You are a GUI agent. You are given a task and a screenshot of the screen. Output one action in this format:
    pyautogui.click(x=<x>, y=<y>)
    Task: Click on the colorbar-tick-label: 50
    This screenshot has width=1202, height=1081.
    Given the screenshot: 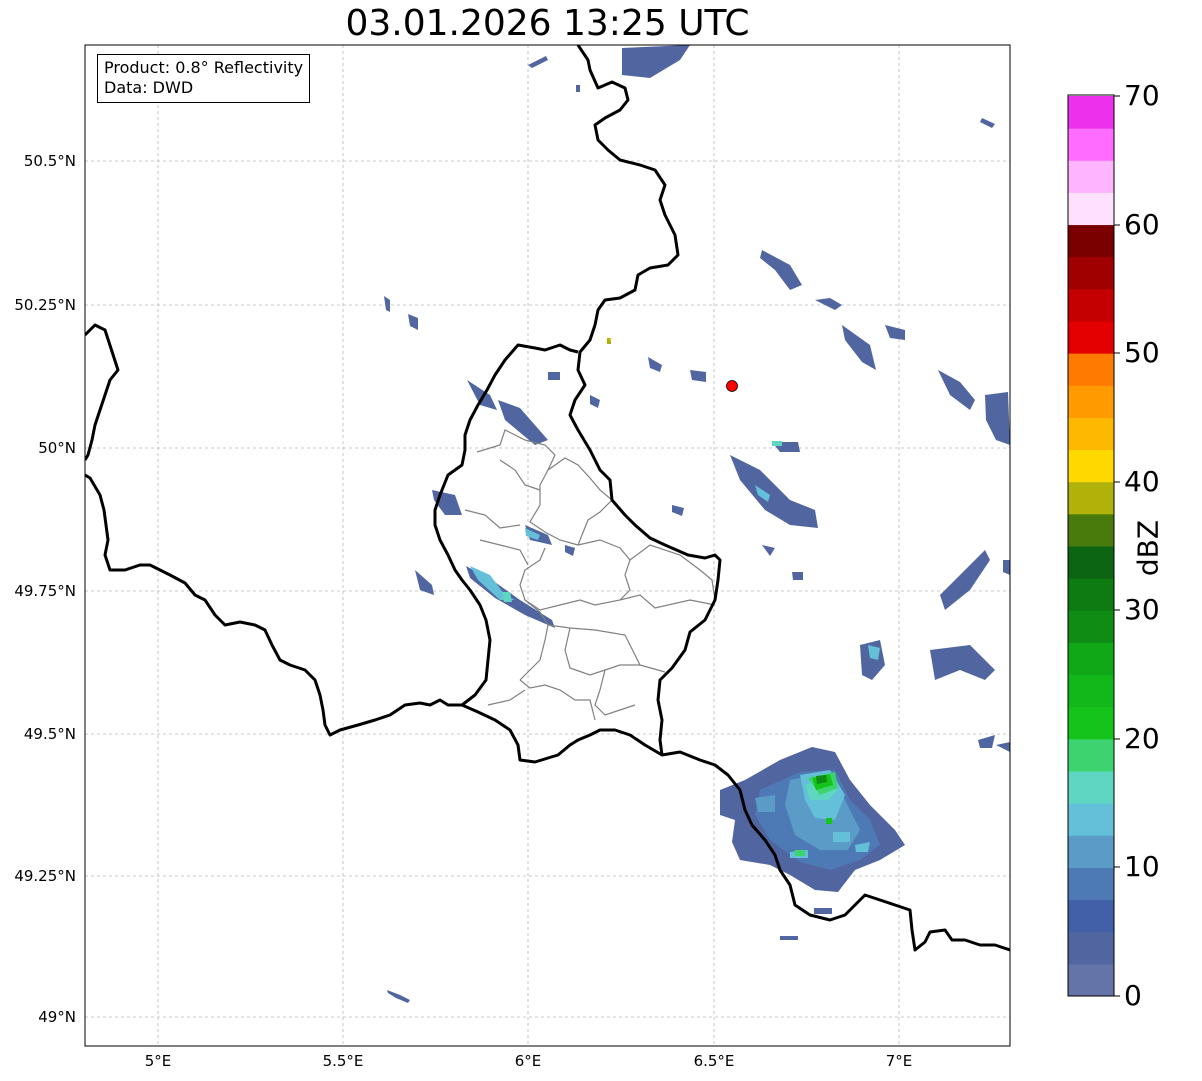 What is the action you would take?
    pyautogui.click(x=1142, y=352)
    